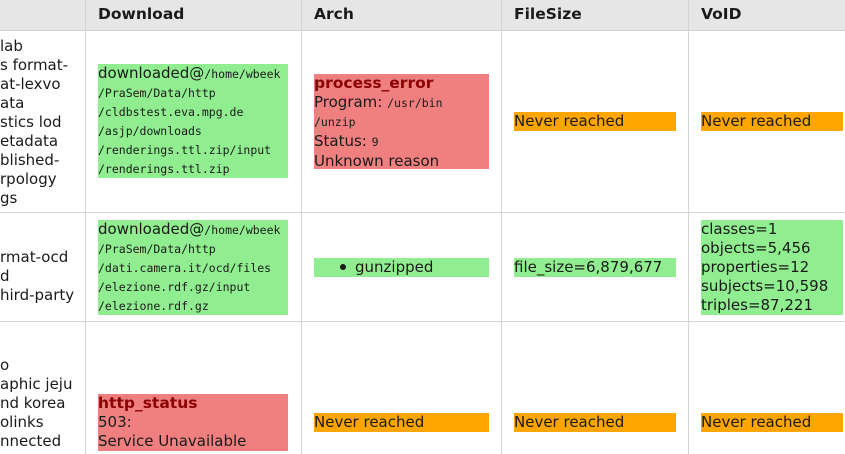 Image resolution: width=845 pixels, height=454 pixels. I want to click on error-code: 503:, so click(115, 422).